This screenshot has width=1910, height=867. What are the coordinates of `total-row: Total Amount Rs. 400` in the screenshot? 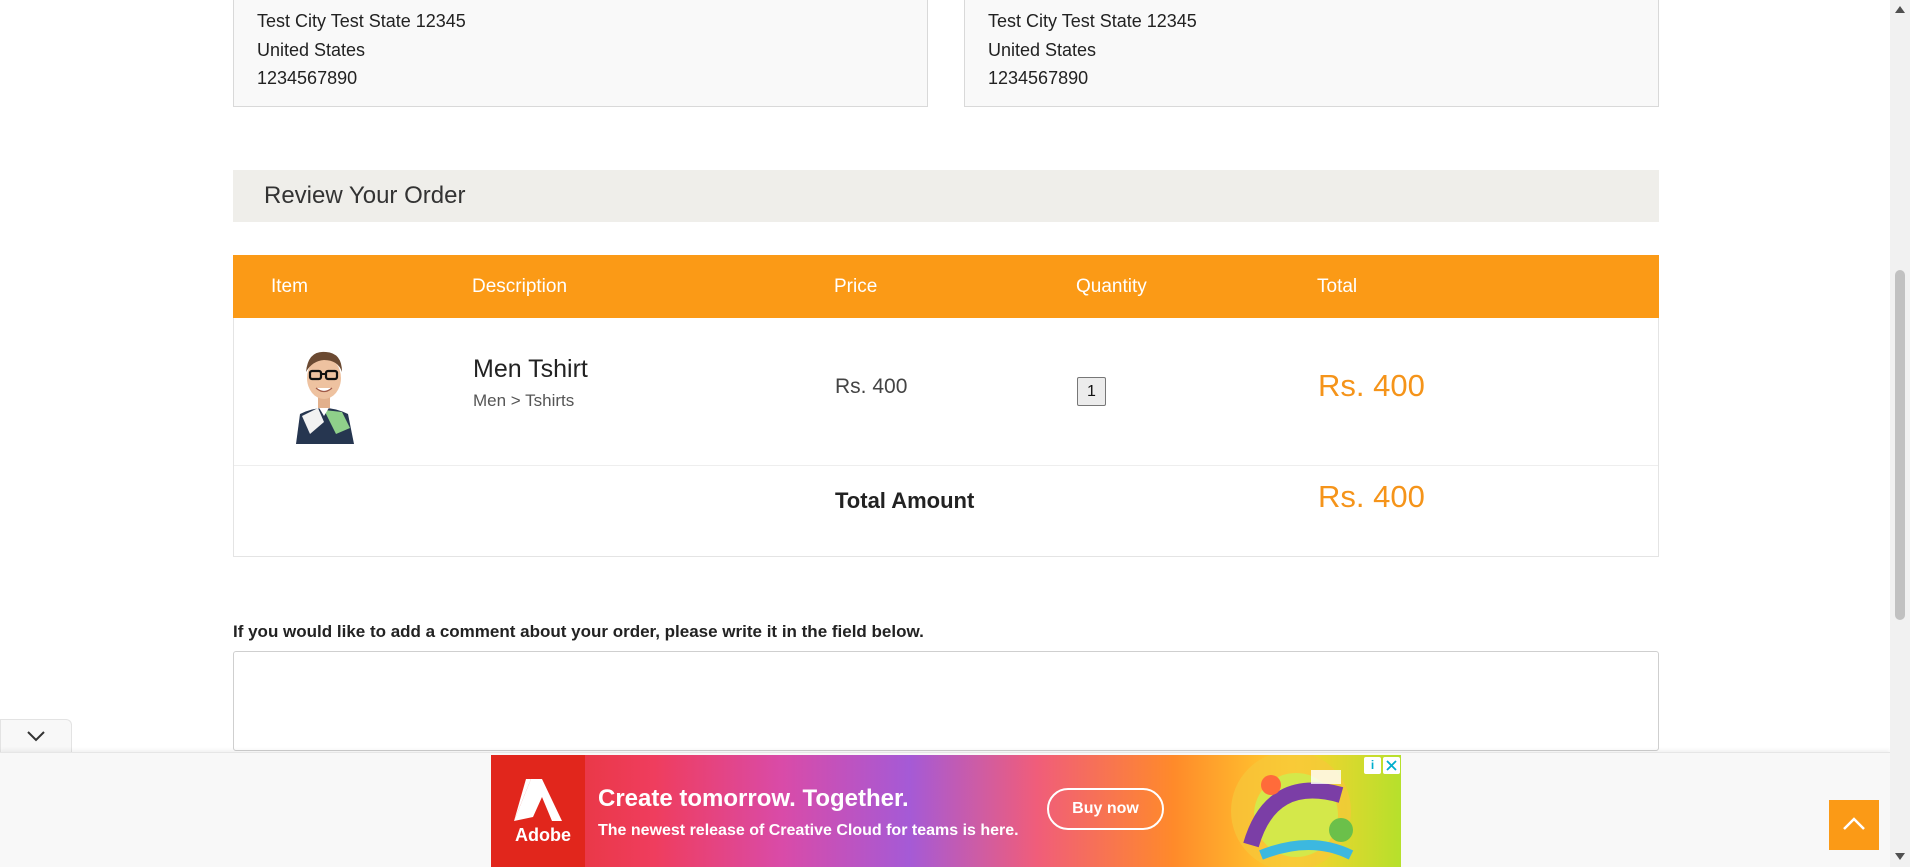 It's located at (946, 511).